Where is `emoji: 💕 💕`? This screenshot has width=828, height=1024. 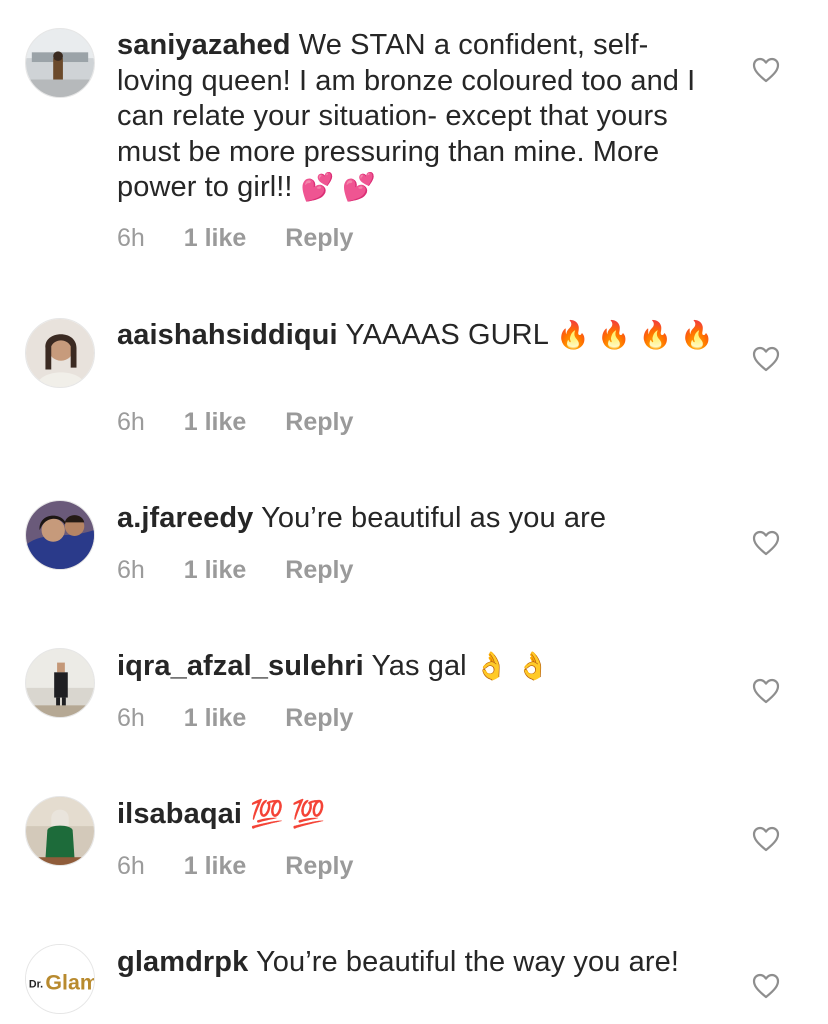
emoji: 💕 💕 is located at coordinates (338, 187).